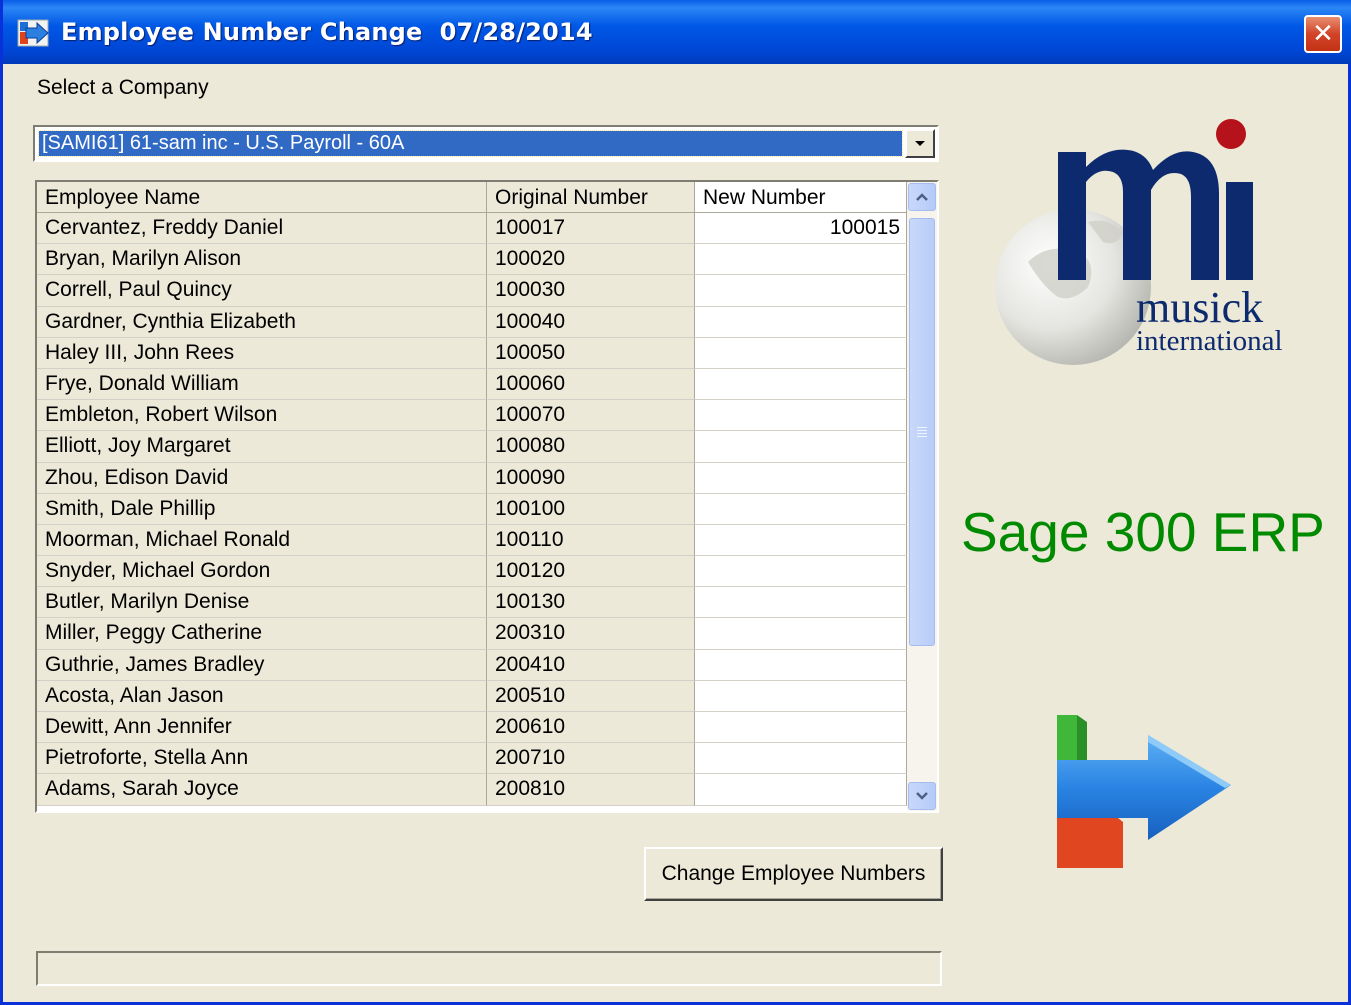  Describe the element at coordinates (262, 509) in the screenshot. I see `employee-name-cell: Smith, Dale Phillip` at that location.